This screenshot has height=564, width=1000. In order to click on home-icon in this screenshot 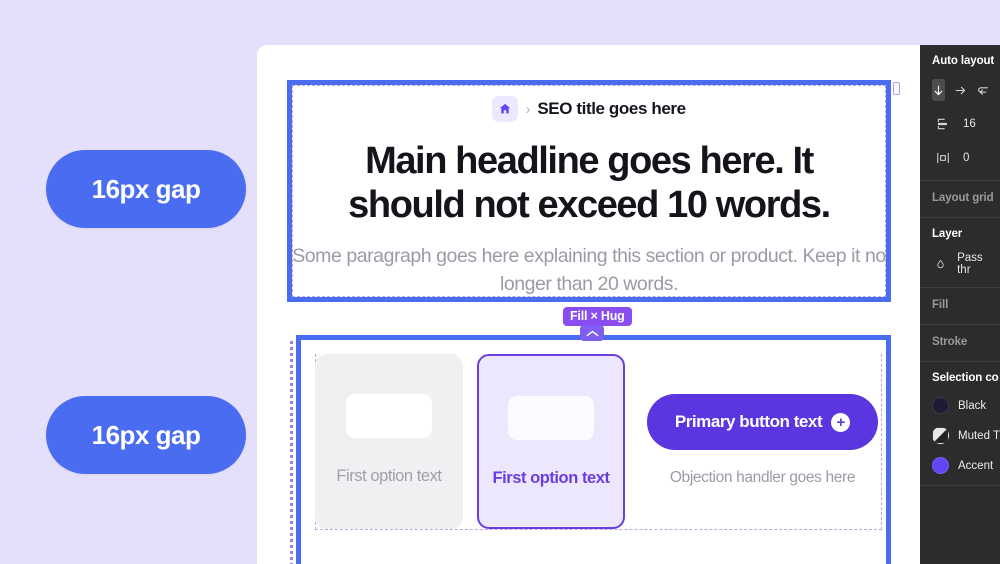, I will do `click(505, 109)`.